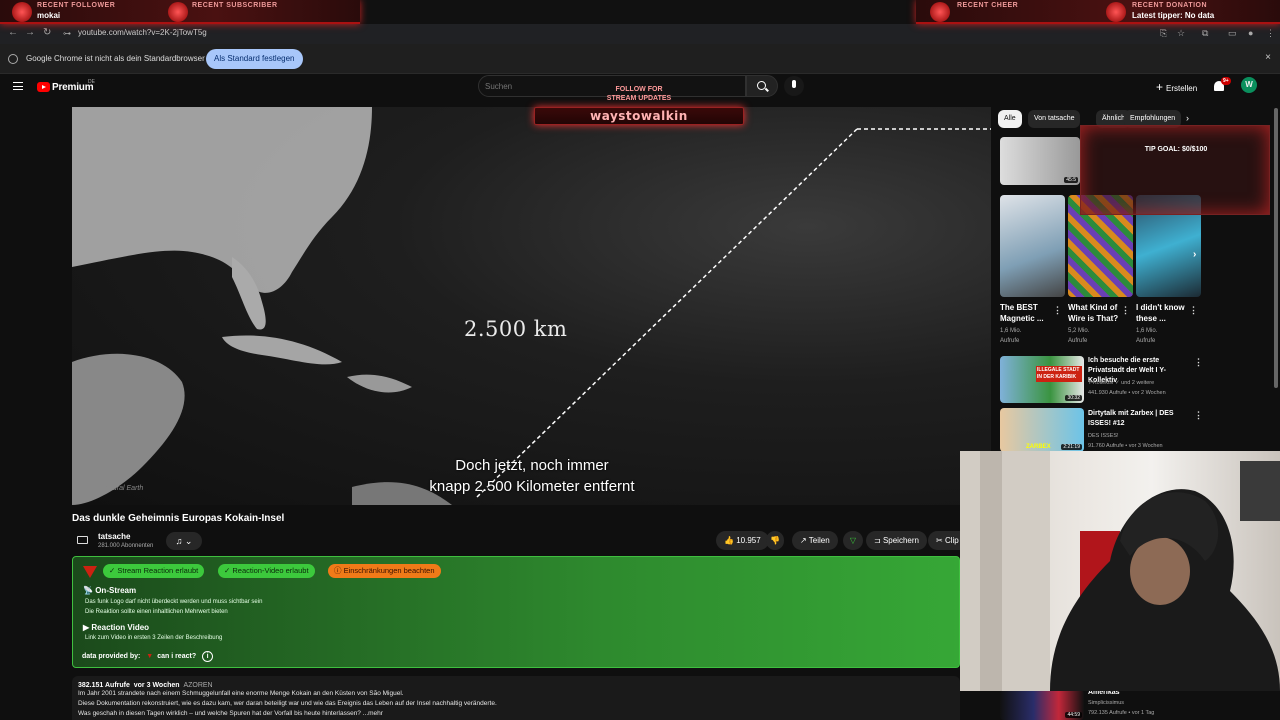  What do you see at coordinates (1042, 430) in the screenshot?
I see `related-thumbnail-2: ZARBEX 2:21:19` at bounding box center [1042, 430].